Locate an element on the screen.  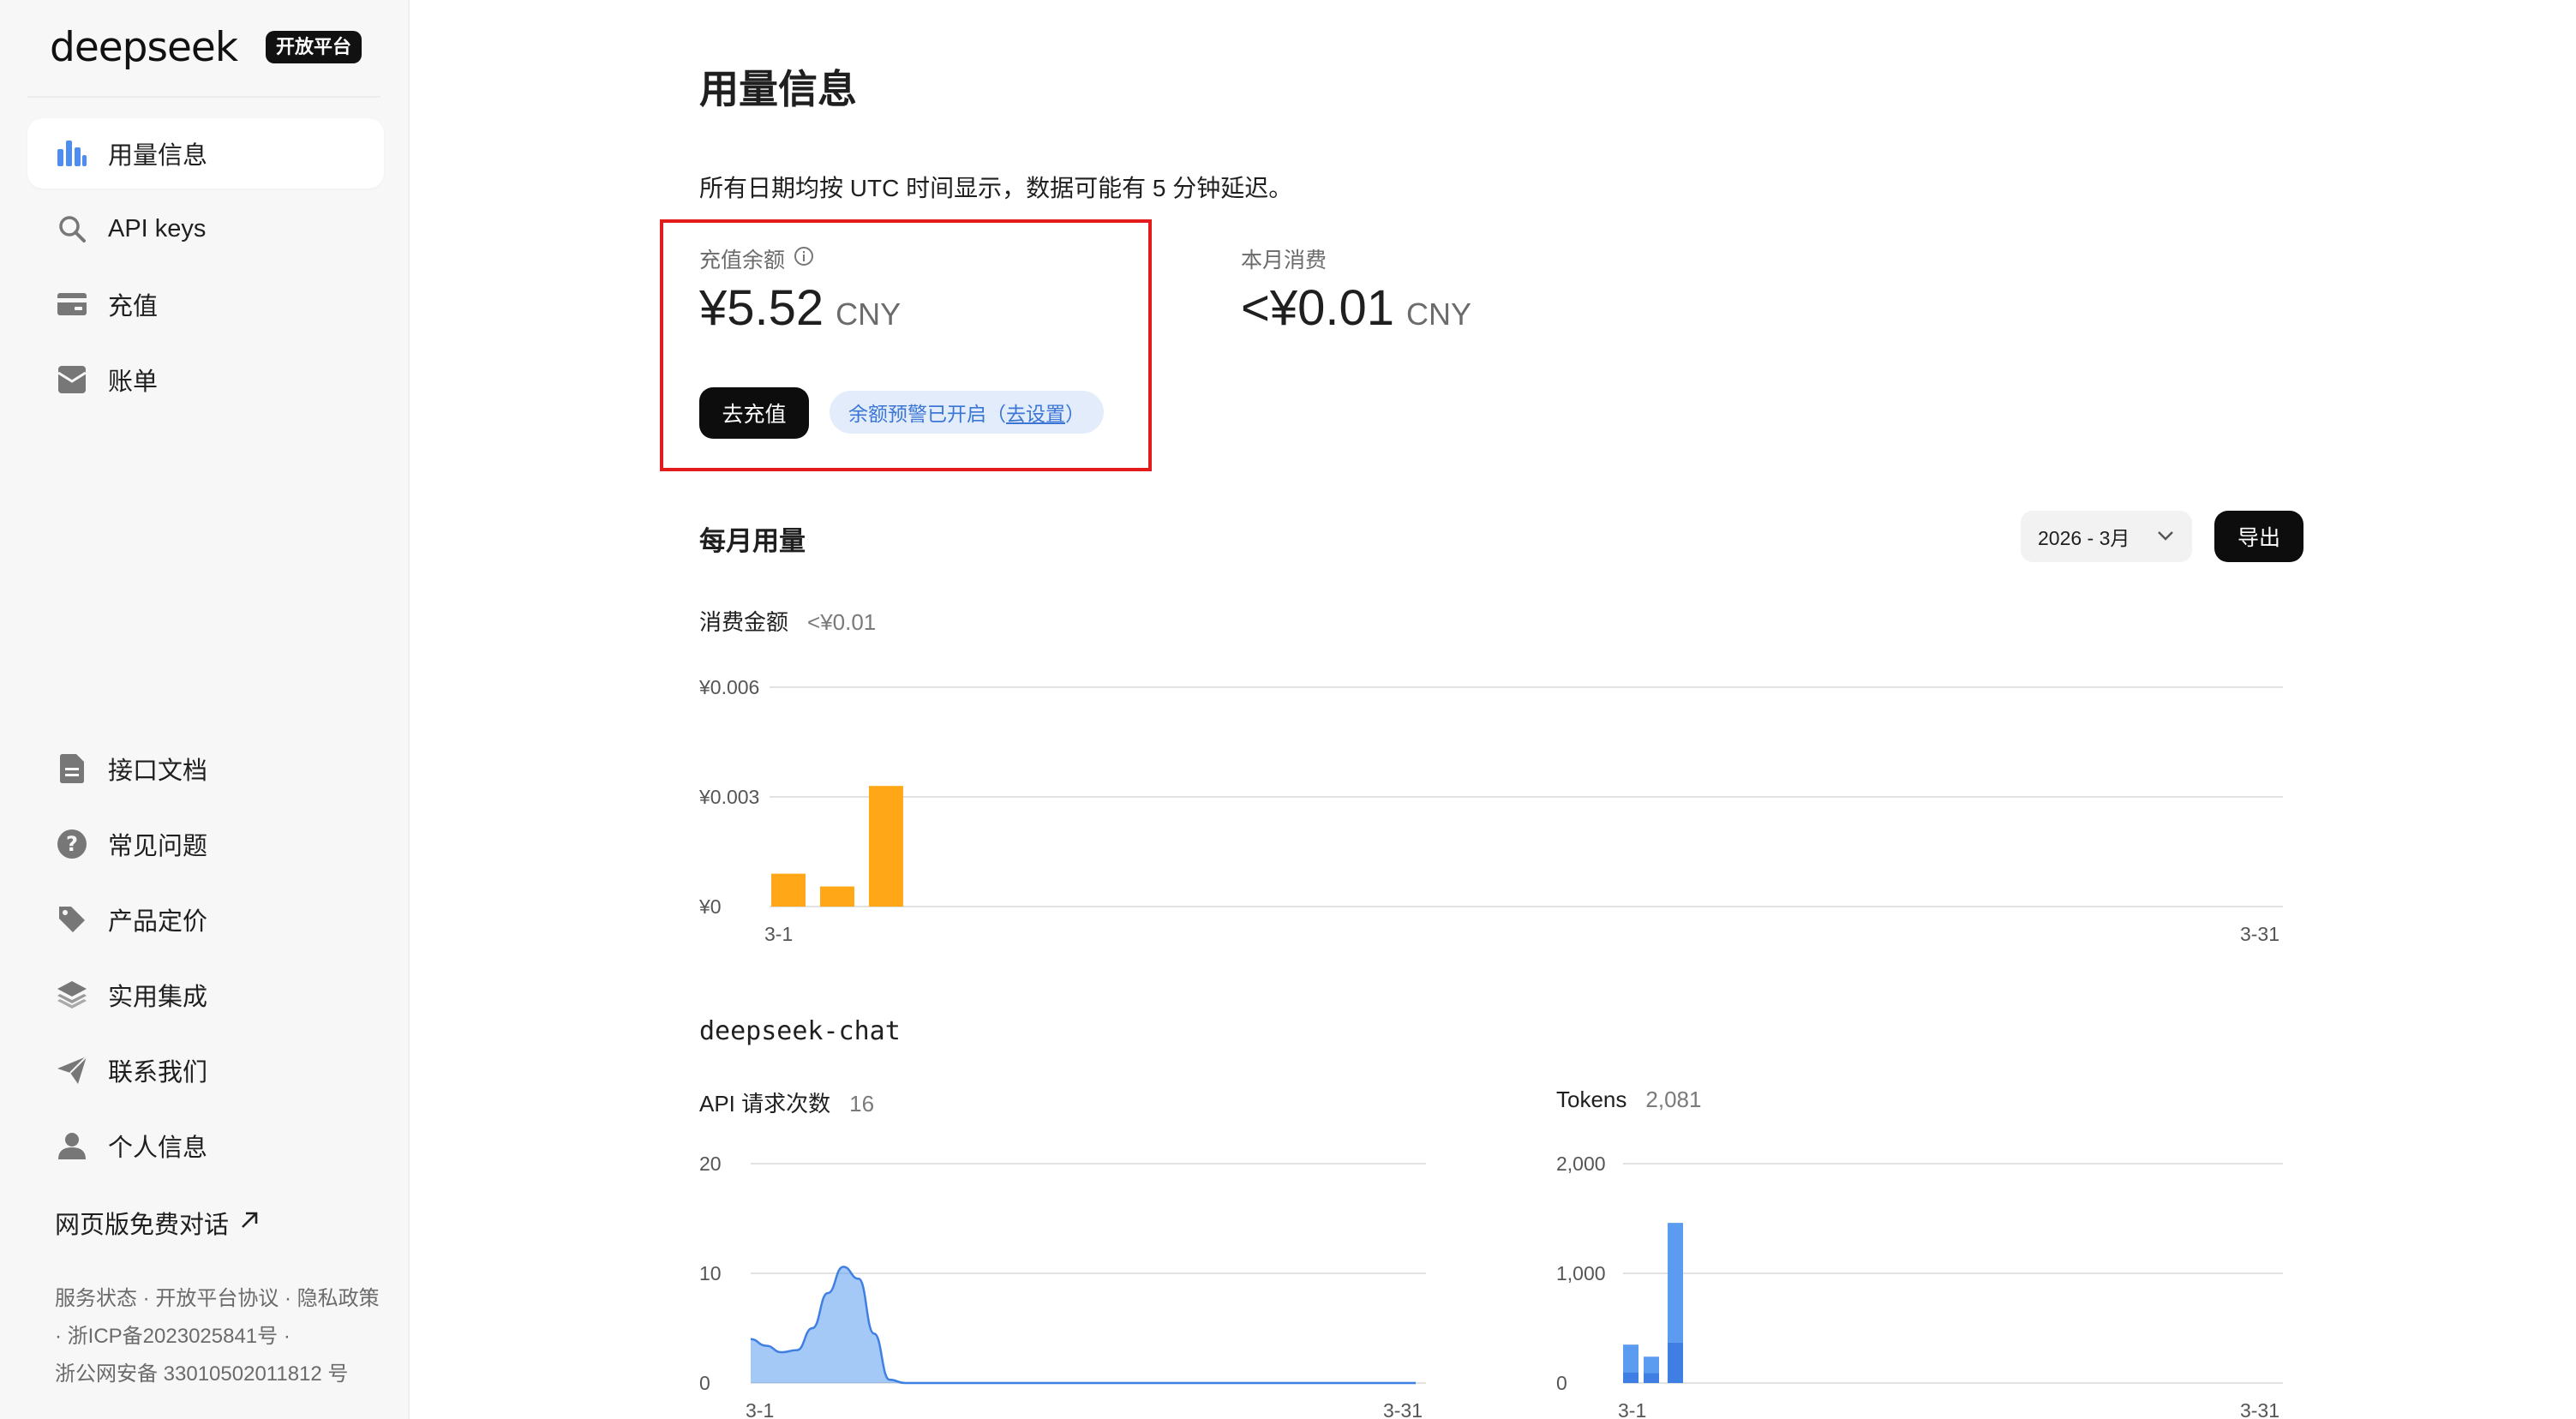
y-tick-label: 1,000 is located at coordinates (1581, 1273).